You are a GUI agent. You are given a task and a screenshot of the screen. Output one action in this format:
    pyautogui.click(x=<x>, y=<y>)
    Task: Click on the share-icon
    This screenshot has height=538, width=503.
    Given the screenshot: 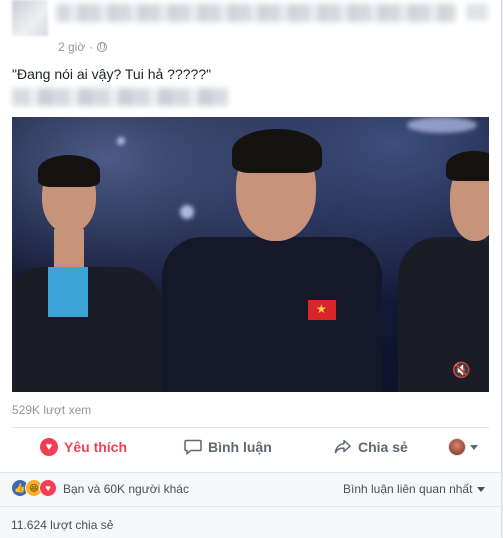 What is the action you would take?
    pyautogui.click(x=342, y=446)
    